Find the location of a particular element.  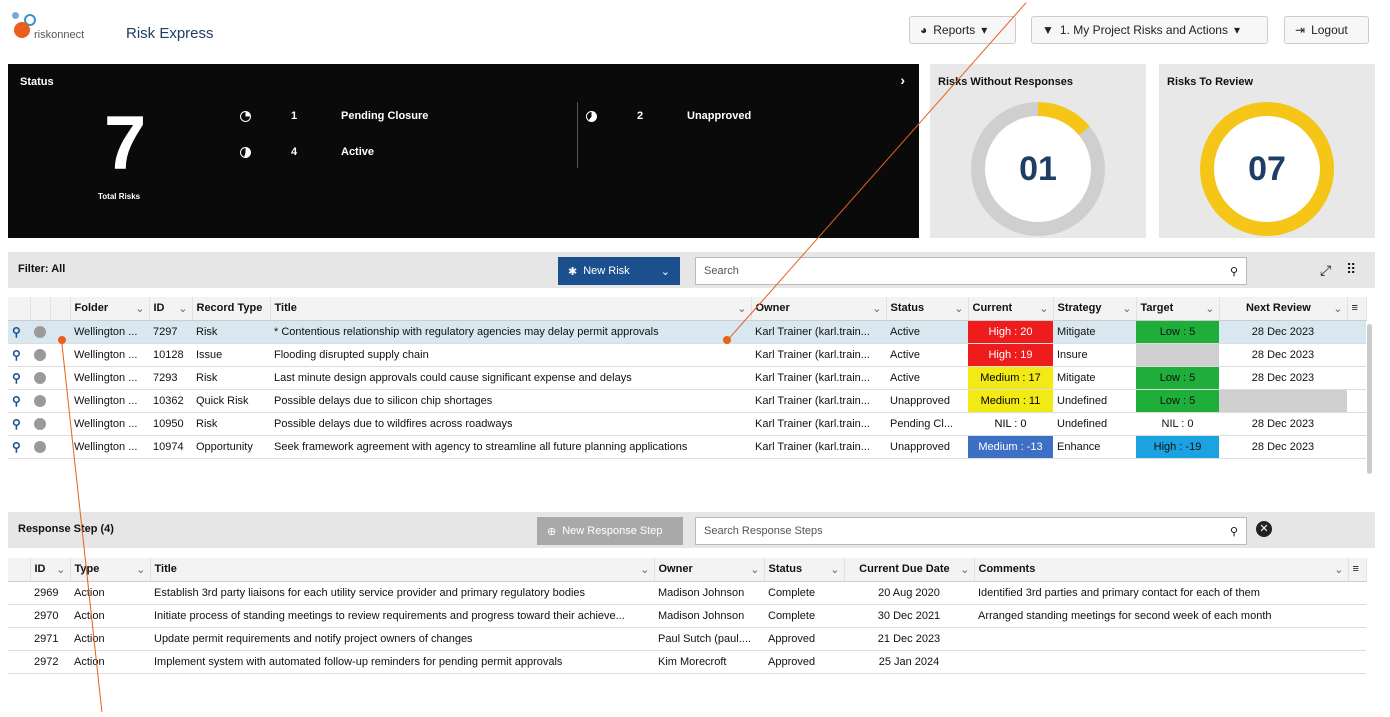

col-current: Current ⌄ is located at coordinates (1011, 309).